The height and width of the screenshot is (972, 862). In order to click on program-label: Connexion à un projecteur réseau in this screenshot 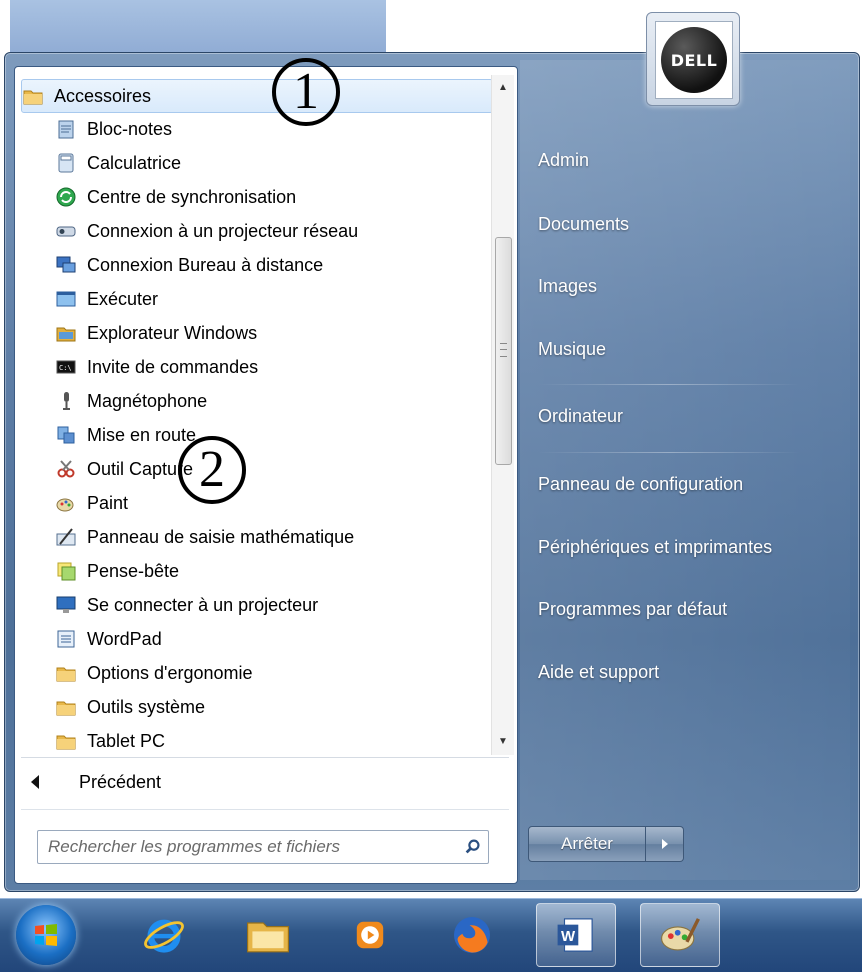, I will do `click(223, 230)`.